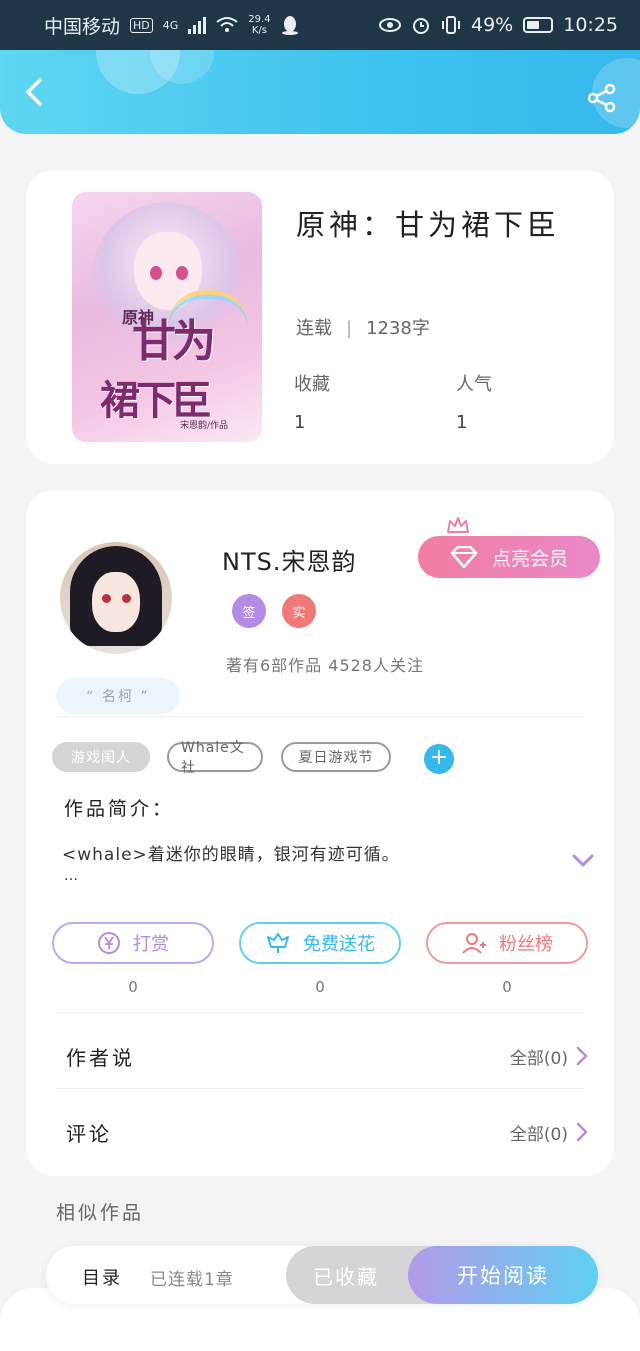 The image size is (640, 1351). What do you see at coordinates (474, 401) in the screenshot?
I see `popularity-stat: 人气 1` at bounding box center [474, 401].